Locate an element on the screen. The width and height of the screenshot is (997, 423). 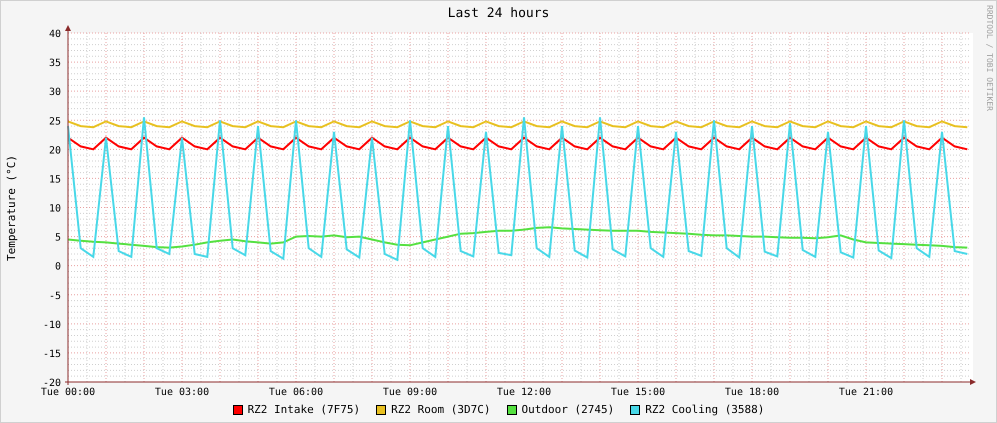
x-tick-label: Tue 06:00 is located at coordinates (296, 392).